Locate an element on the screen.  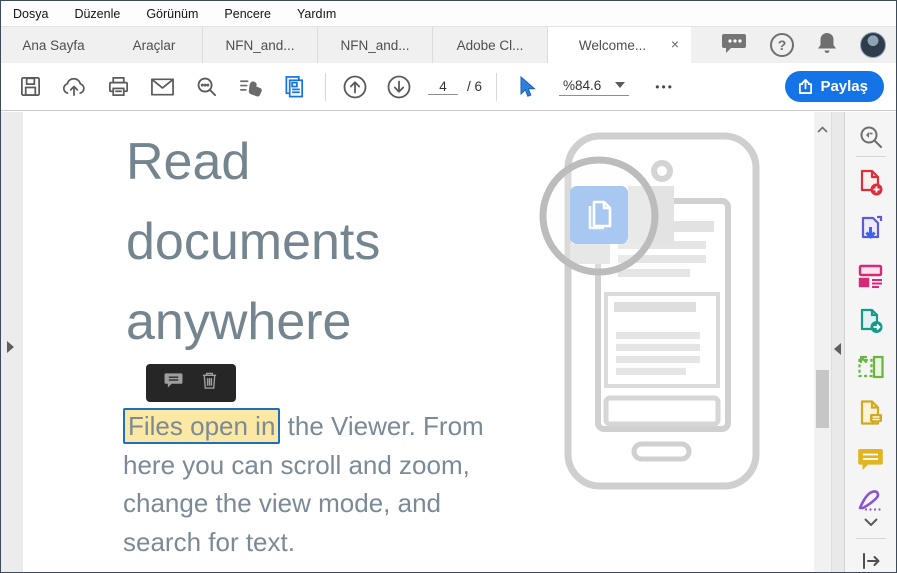
scan-ocr-icon is located at coordinates (871, 367).